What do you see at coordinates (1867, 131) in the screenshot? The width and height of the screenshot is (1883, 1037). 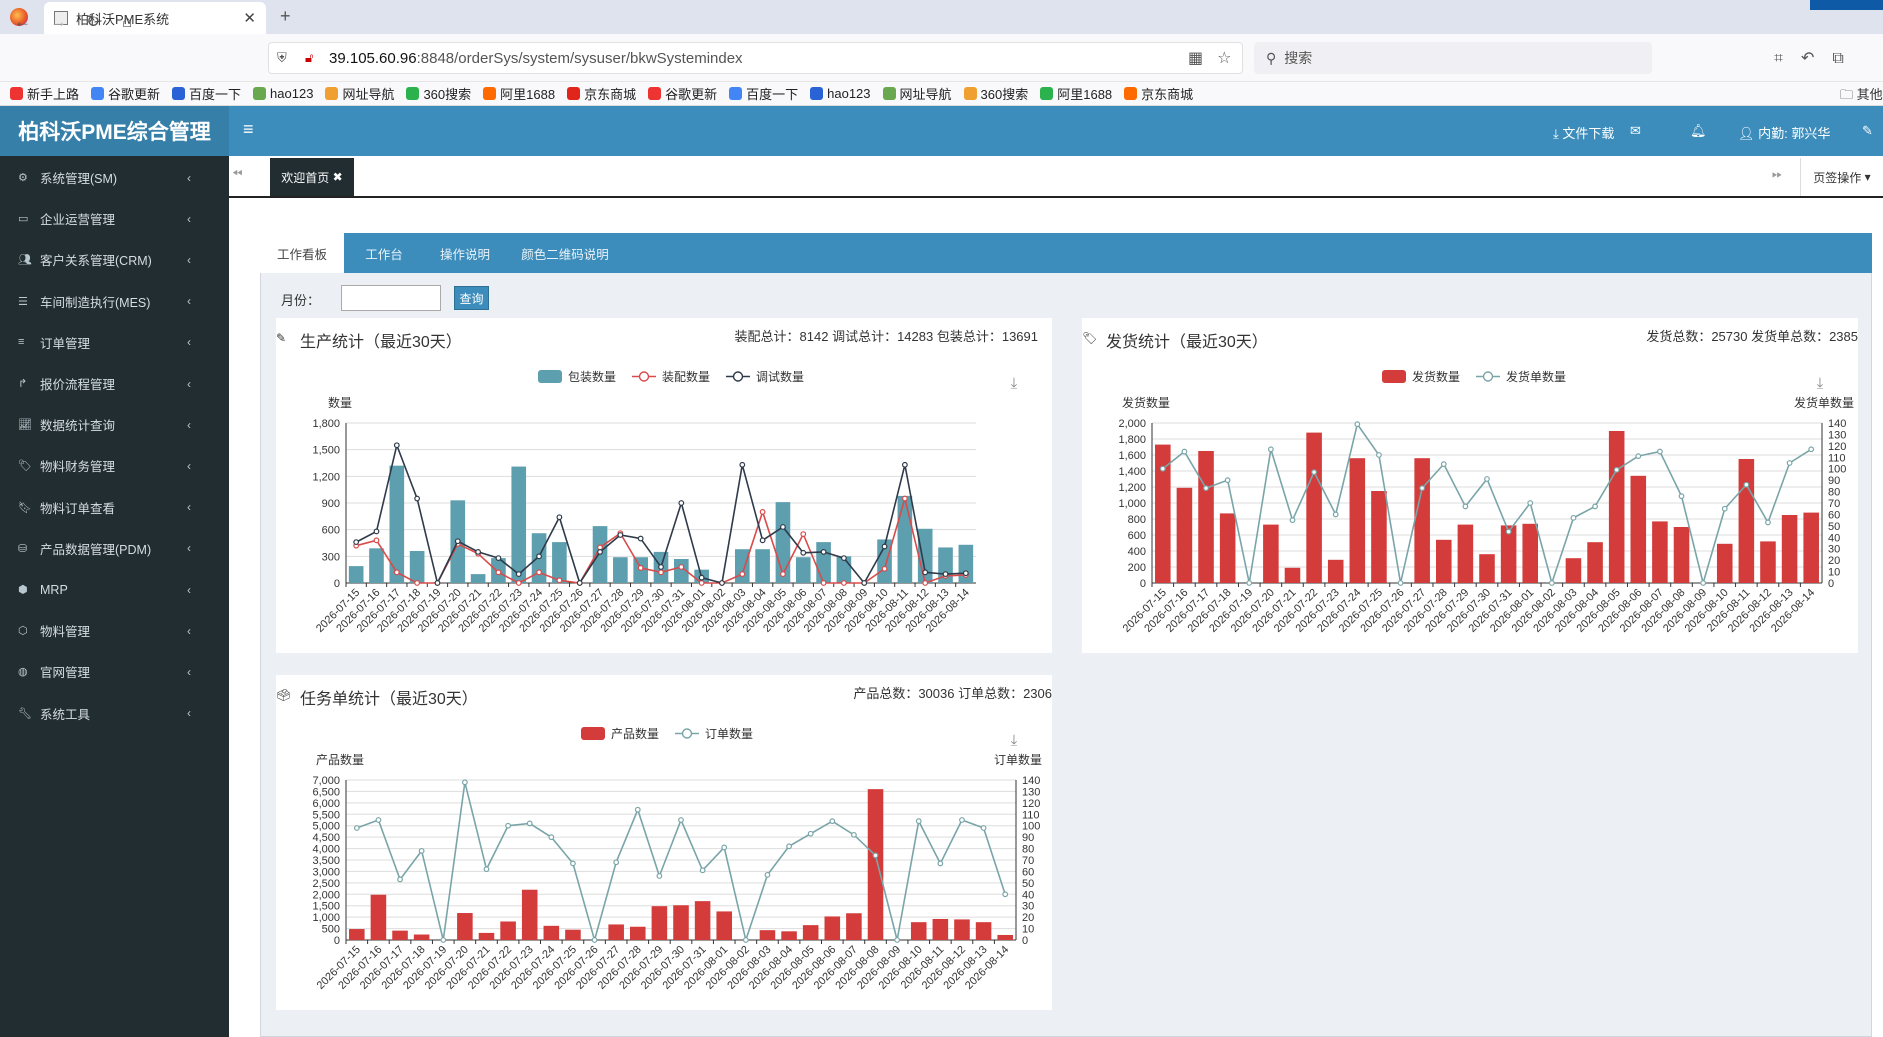 I see `edit-icon: ✎` at bounding box center [1867, 131].